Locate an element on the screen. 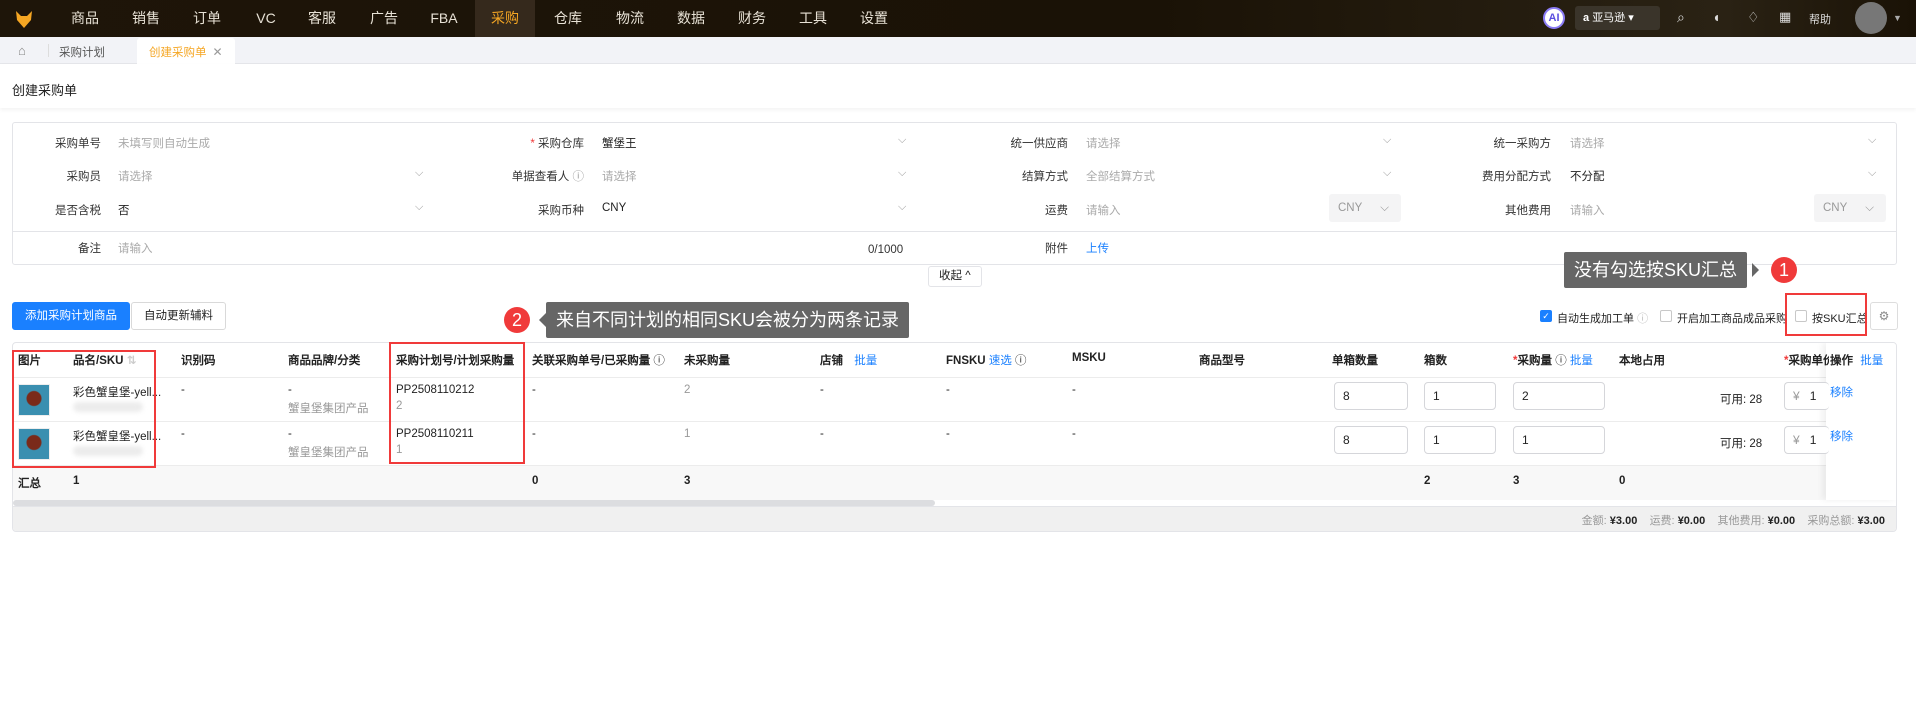 This screenshot has width=1916, height=726. close-icon: ✕ is located at coordinates (218, 52).